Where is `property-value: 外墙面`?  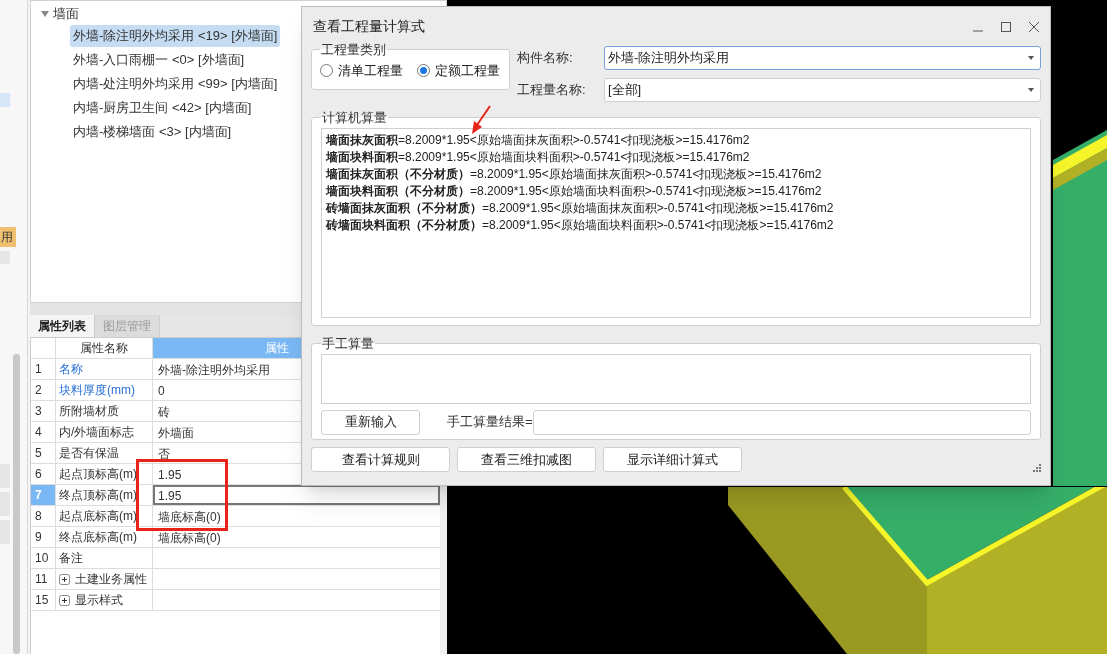
property-value: 外墙面 is located at coordinates (176, 433).